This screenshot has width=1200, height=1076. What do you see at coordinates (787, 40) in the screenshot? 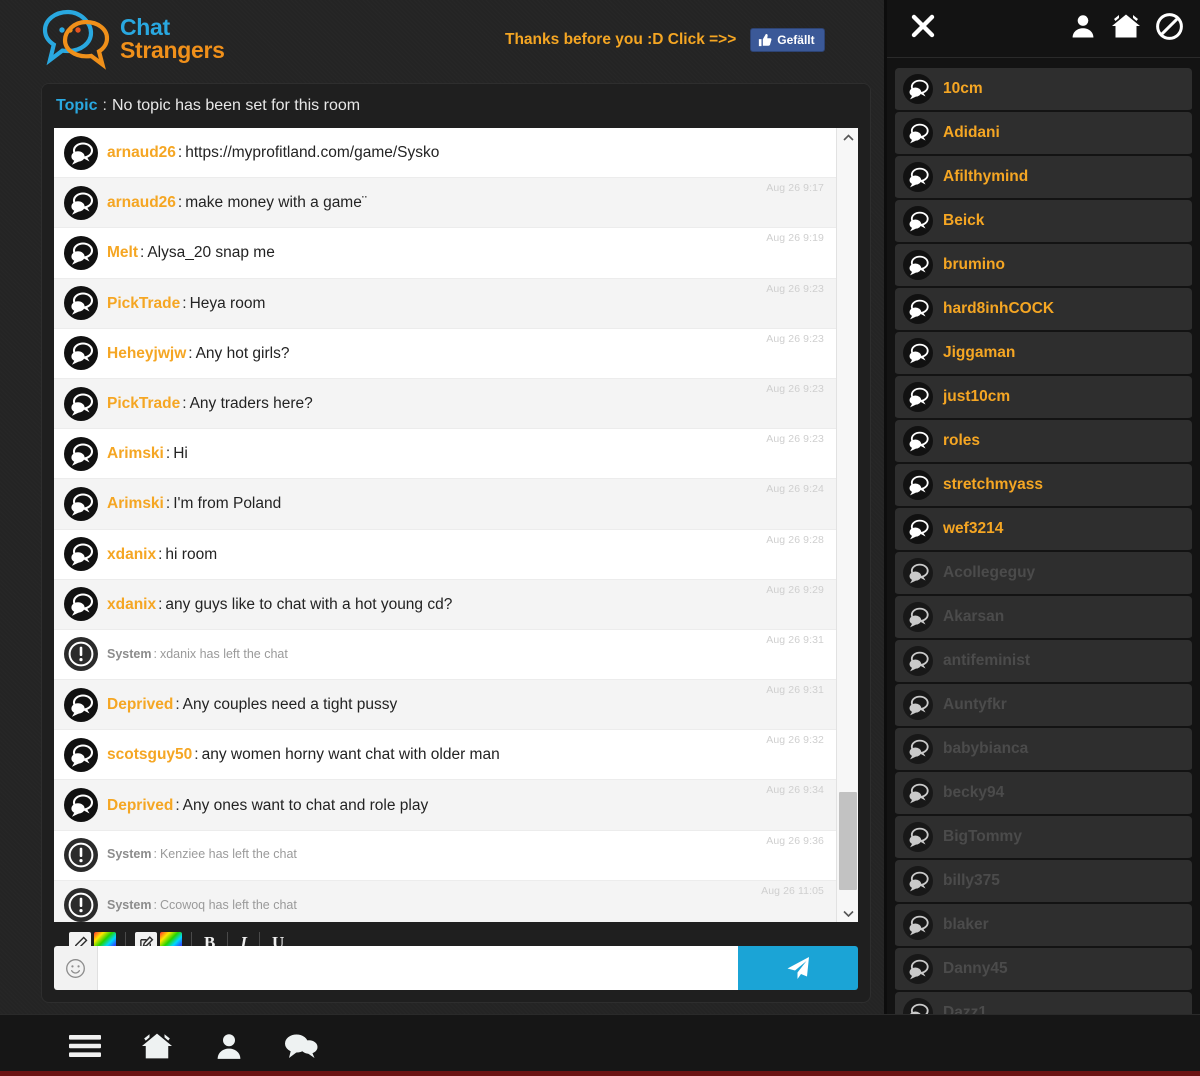
I see `facebook-like-button: Gefällt` at bounding box center [787, 40].